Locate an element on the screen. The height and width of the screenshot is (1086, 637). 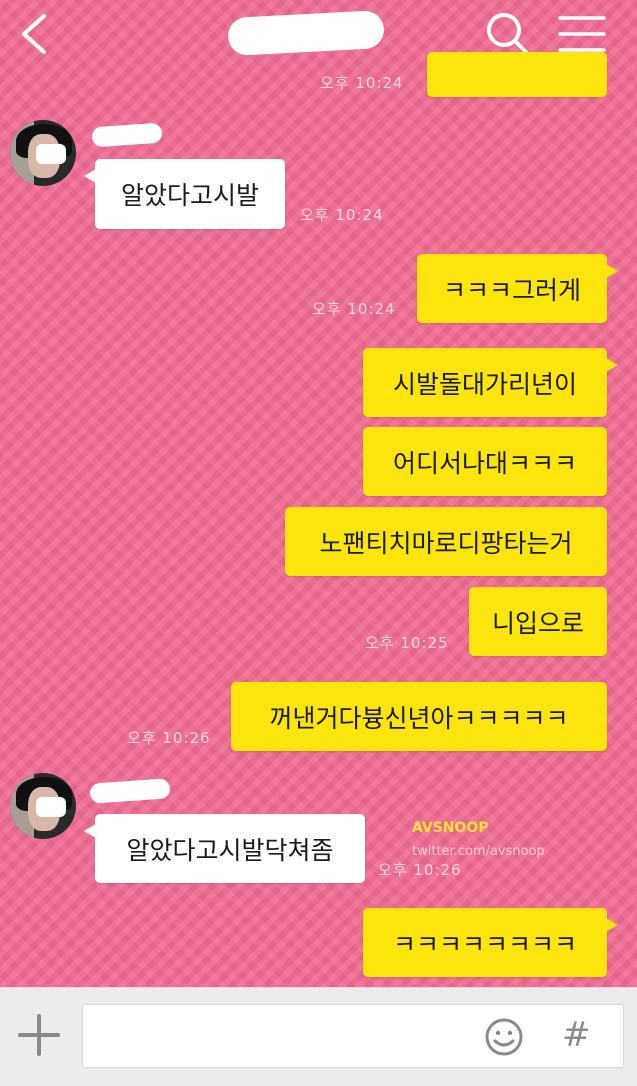
message-input-box is located at coordinates (353, 1036).